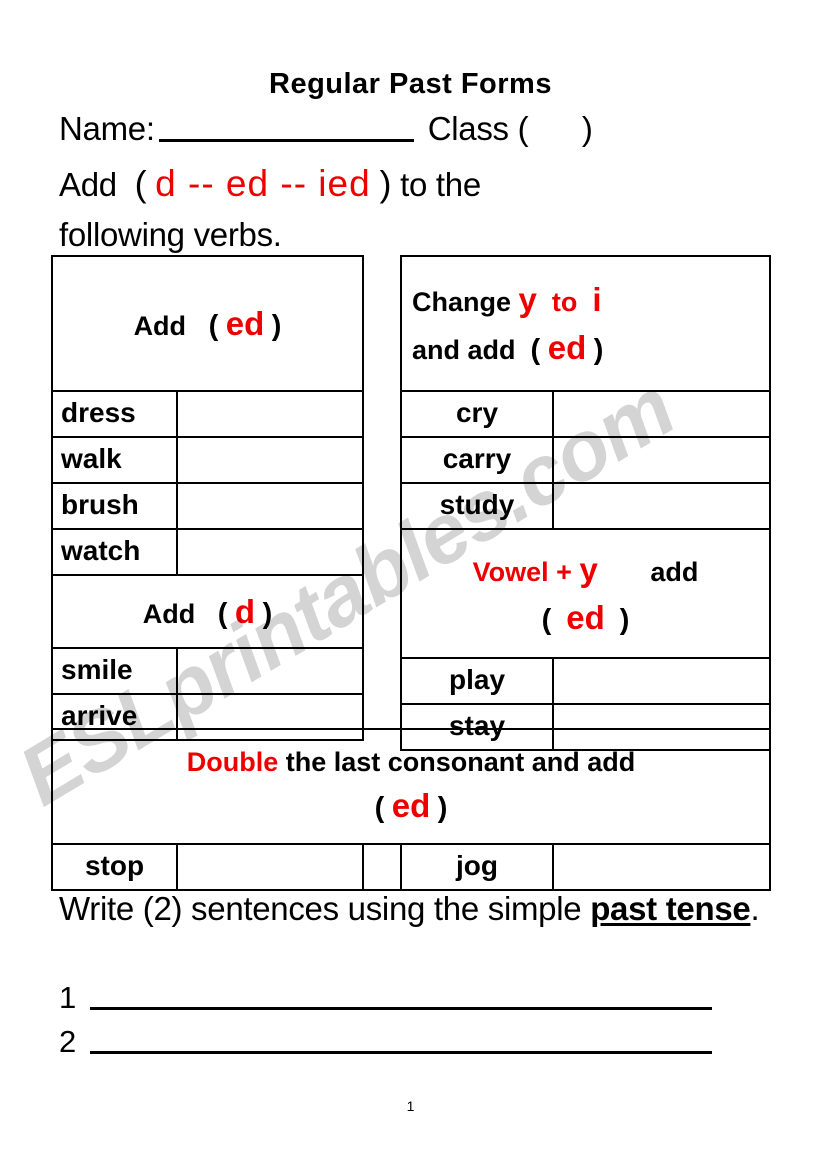 This screenshot has width=821, height=1169. I want to click on table-header-row: Add ( ed ), so click(207, 323).